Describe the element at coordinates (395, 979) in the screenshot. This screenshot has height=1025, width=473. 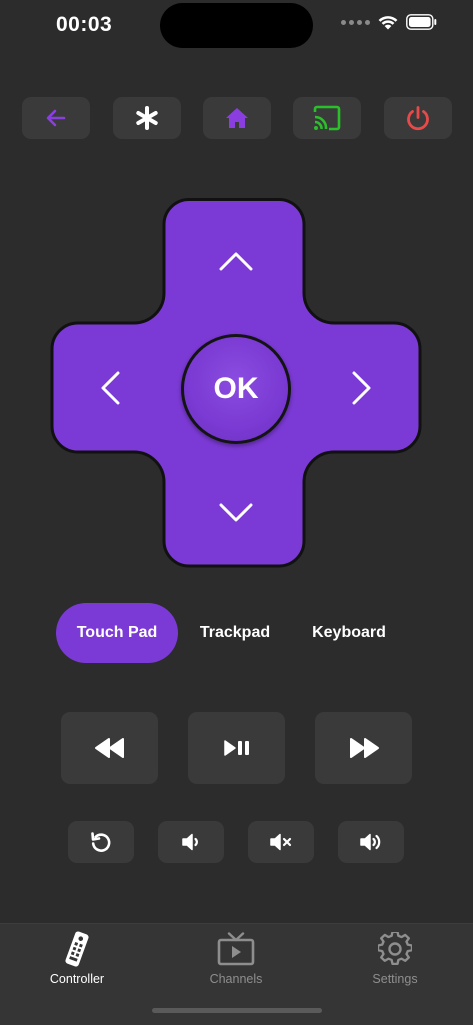
I see `tab-settings-label: Settings` at that location.